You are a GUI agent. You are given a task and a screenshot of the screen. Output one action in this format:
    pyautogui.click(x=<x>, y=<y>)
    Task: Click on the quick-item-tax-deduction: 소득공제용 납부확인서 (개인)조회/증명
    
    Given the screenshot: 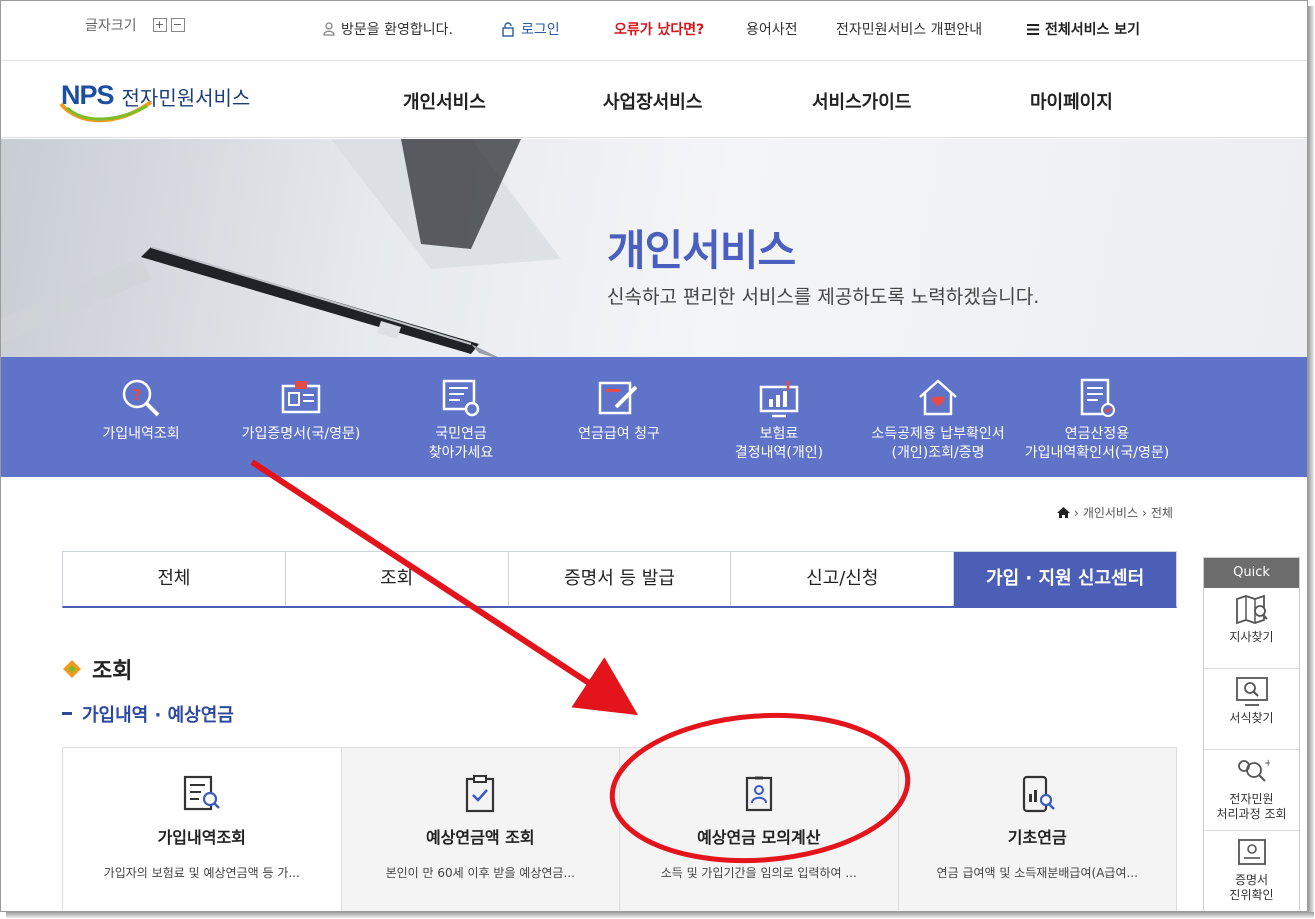 What is the action you would take?
    pyautogui.click(x=938, y=417)
    